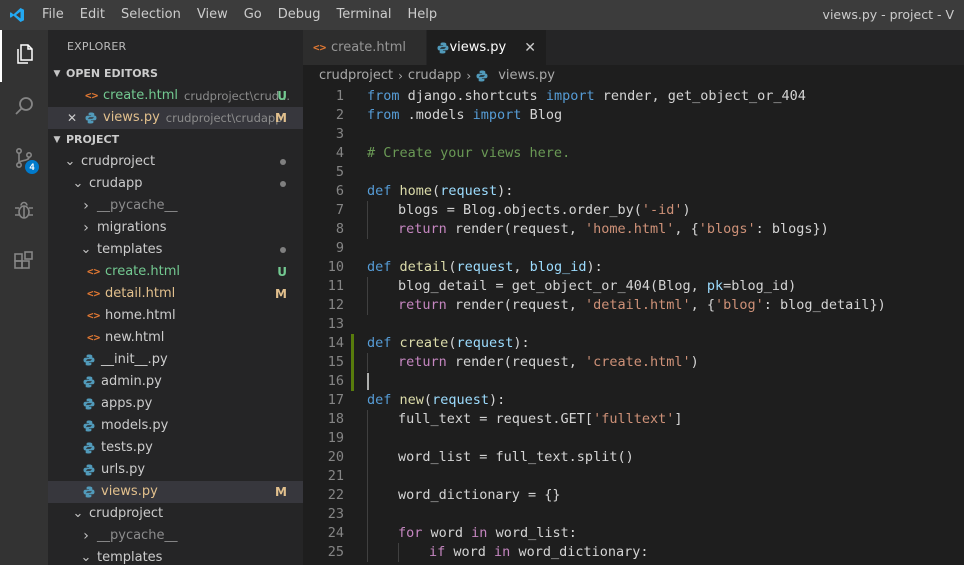 This screenshot has height=565, width=964. I want to click on code-line: 4 # Create your views here., so click(633, 153).